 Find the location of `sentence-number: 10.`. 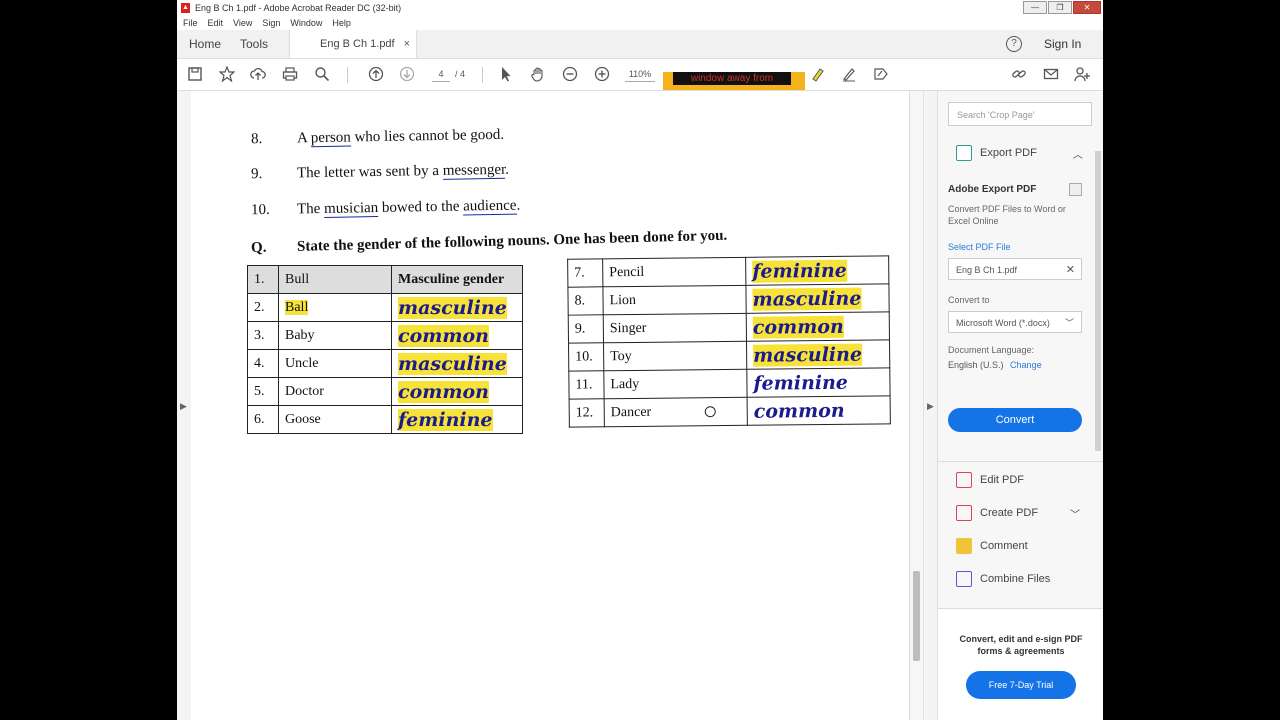

sentence-number: 10. is located at coordinates (260, 210).